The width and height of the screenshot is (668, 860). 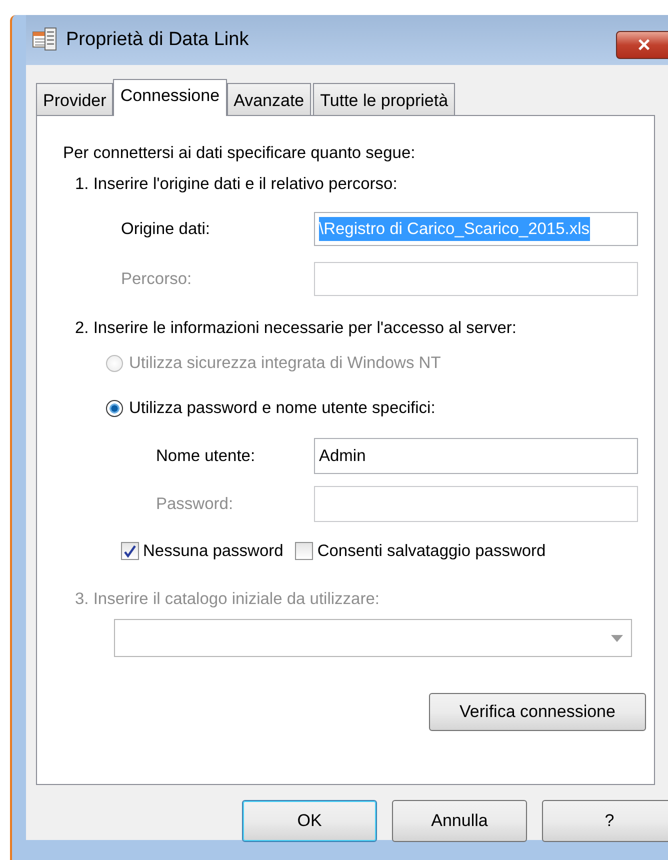 I want to click on test-connection-button: Verifica connessione, so click(x=537, y=712).